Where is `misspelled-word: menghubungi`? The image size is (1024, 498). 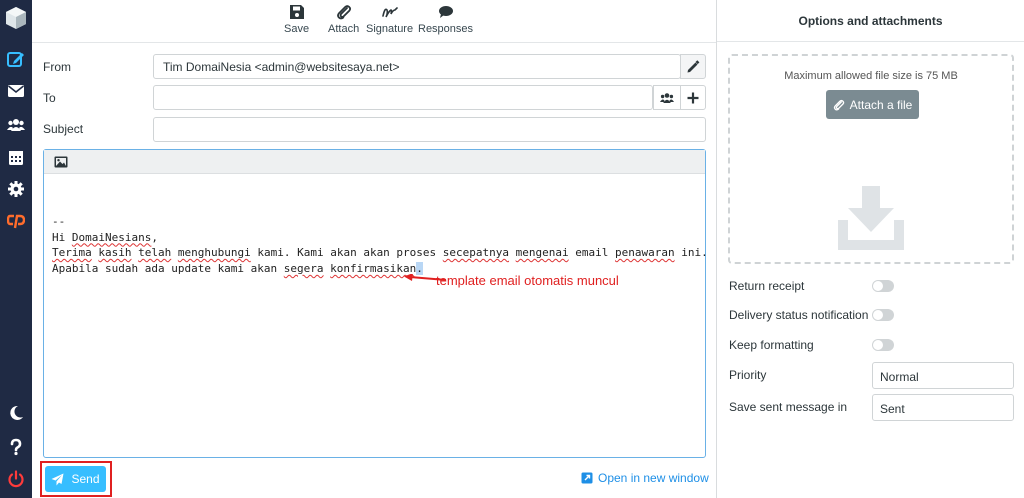 misspelled-word: menghubungi is located at coordinates (214, 253).